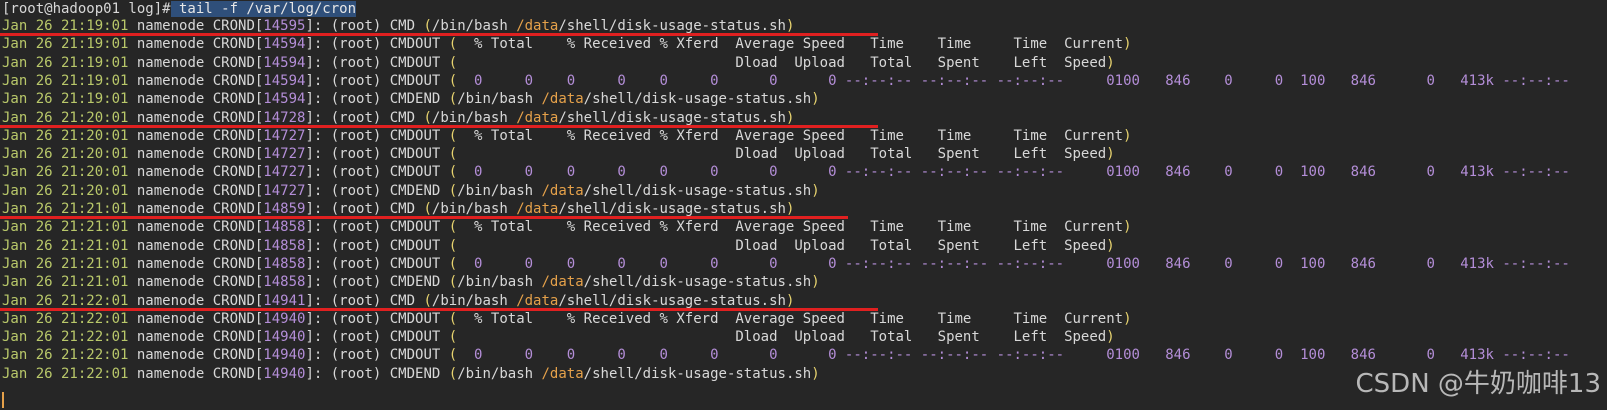 The height and width of the screenshot is (410, 1607). Describe the element at coordinates (1342, 355) in the screenshot. I see `curl-progress: 100 846 0 0 100 846 0 413k --:--:--` at that location.